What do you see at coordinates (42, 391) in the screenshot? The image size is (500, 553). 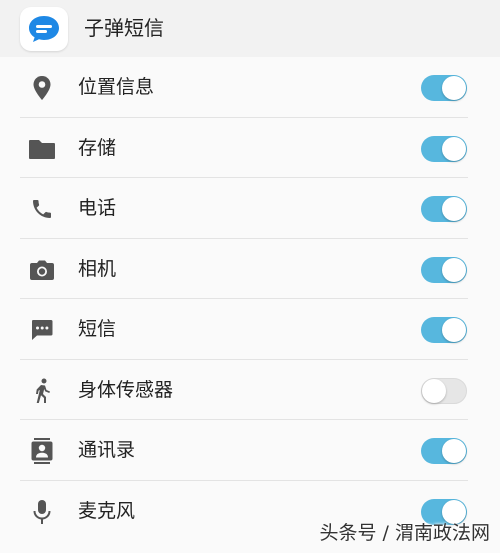 I see `walking-person-icon` at bounding box center [42, 391].